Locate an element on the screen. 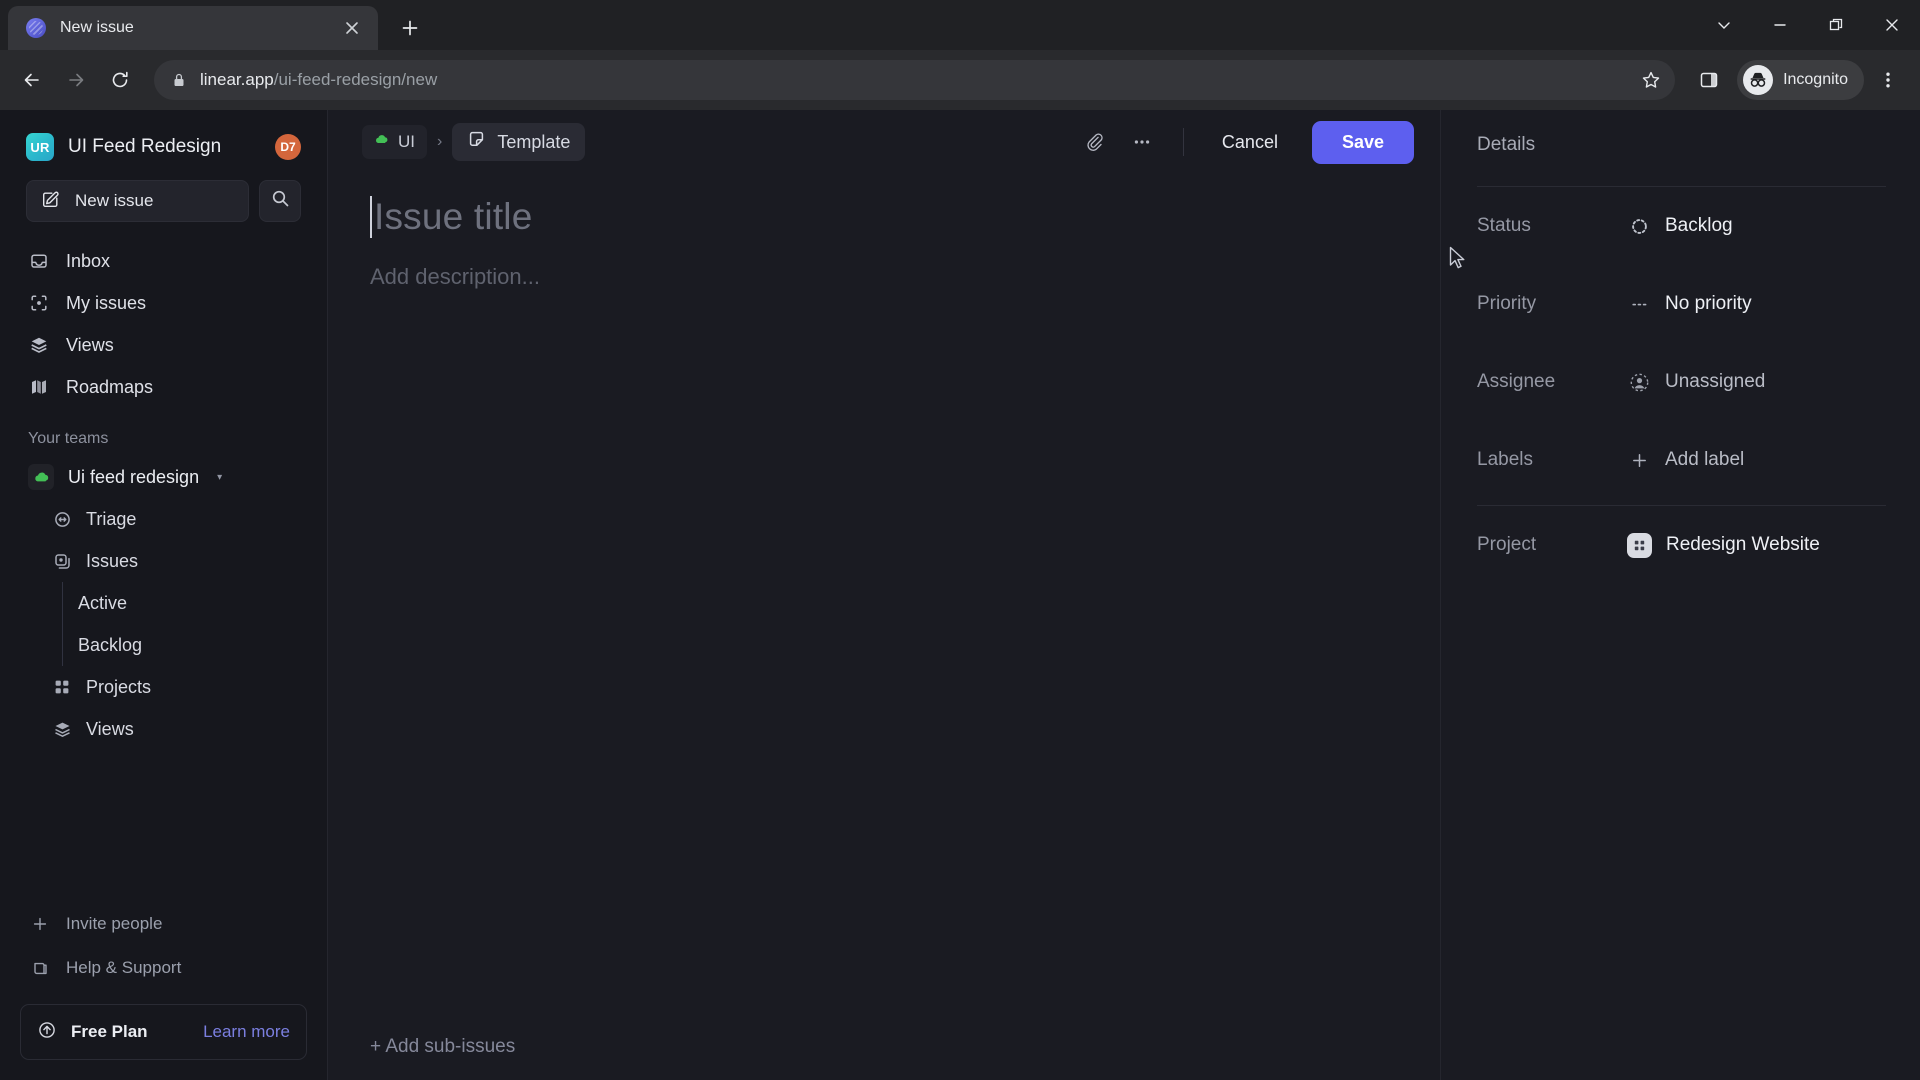 This screenshot has height=1080, width=1920. lock-icon is located at coordinates (179, 80).